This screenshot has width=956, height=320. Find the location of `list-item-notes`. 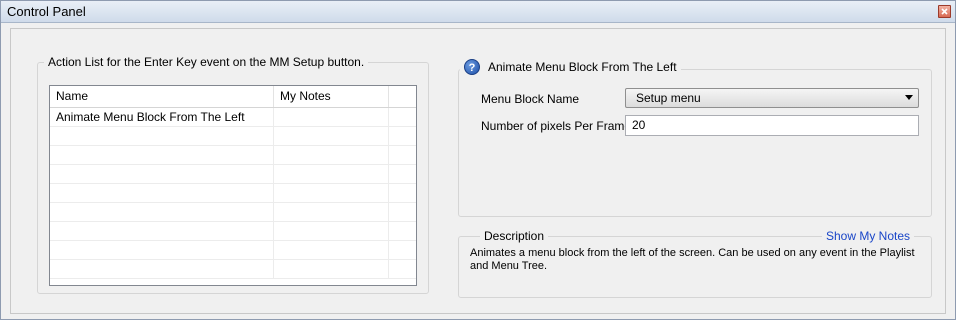

list-item-notes is located at coordinates (331, 117).